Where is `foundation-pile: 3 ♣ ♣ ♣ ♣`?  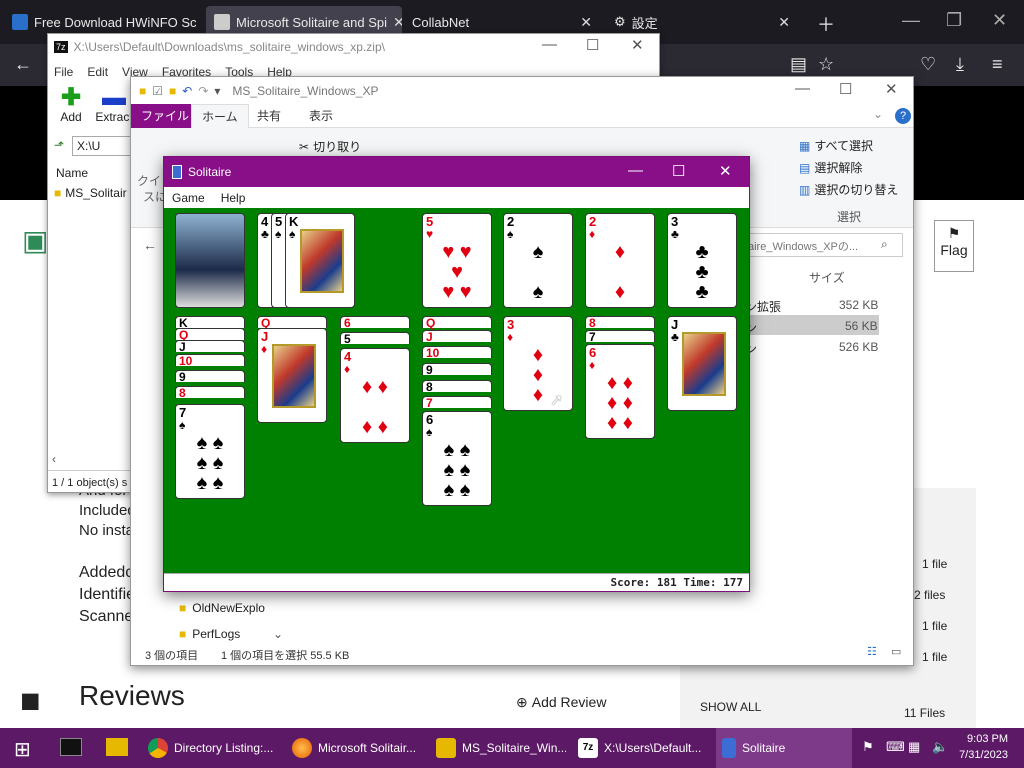 foundation-pile: 3 ♣ ♣ ♣ ♣ is located at coordinates (702, 260).